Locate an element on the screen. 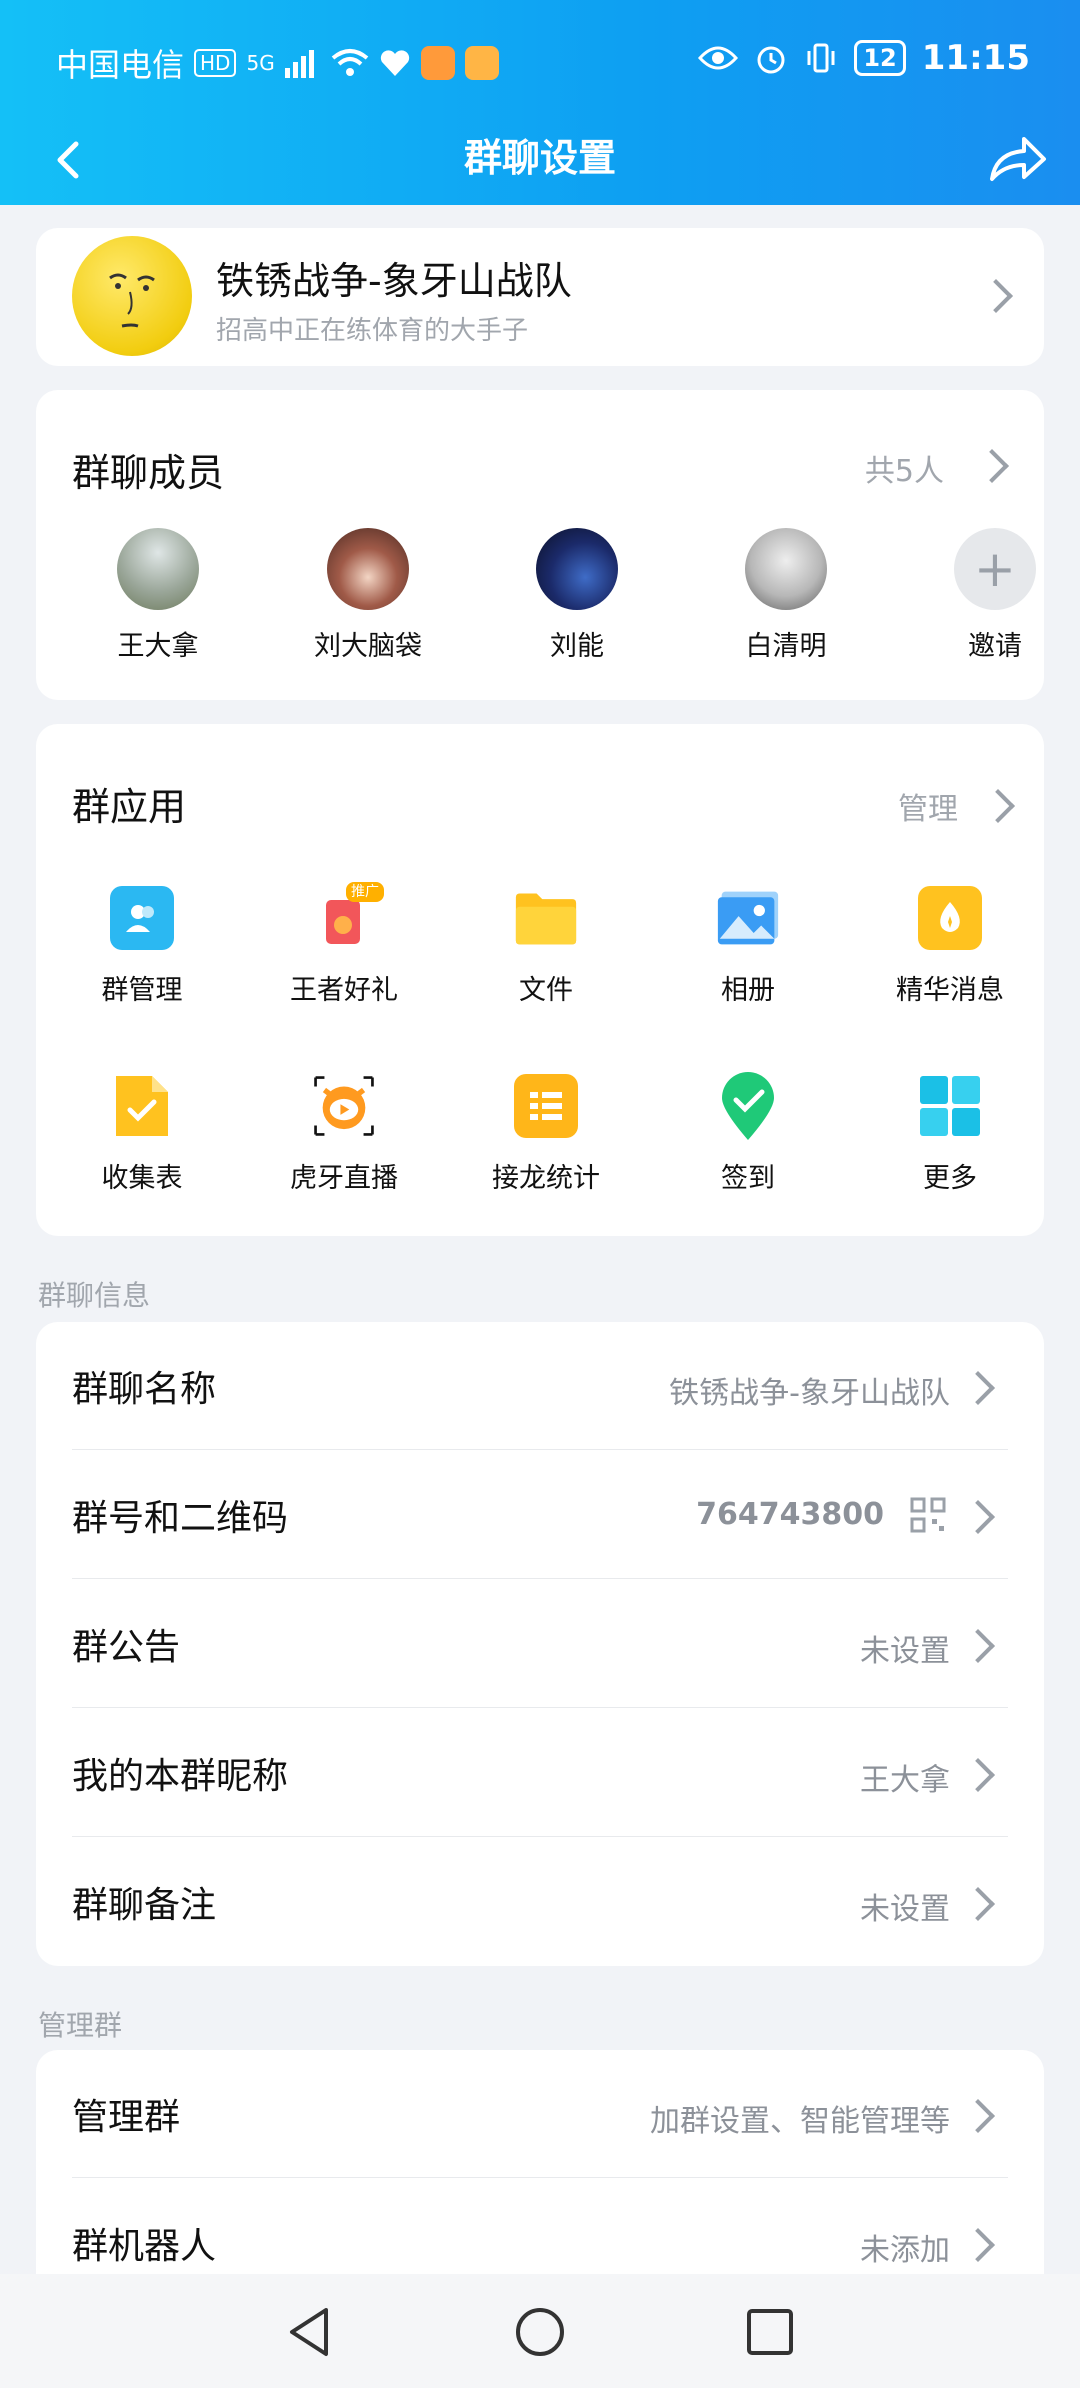 The image size is (1080, 2388). app-honor-gift: 推广 王者好礼 is located at coordinates (344, 944).